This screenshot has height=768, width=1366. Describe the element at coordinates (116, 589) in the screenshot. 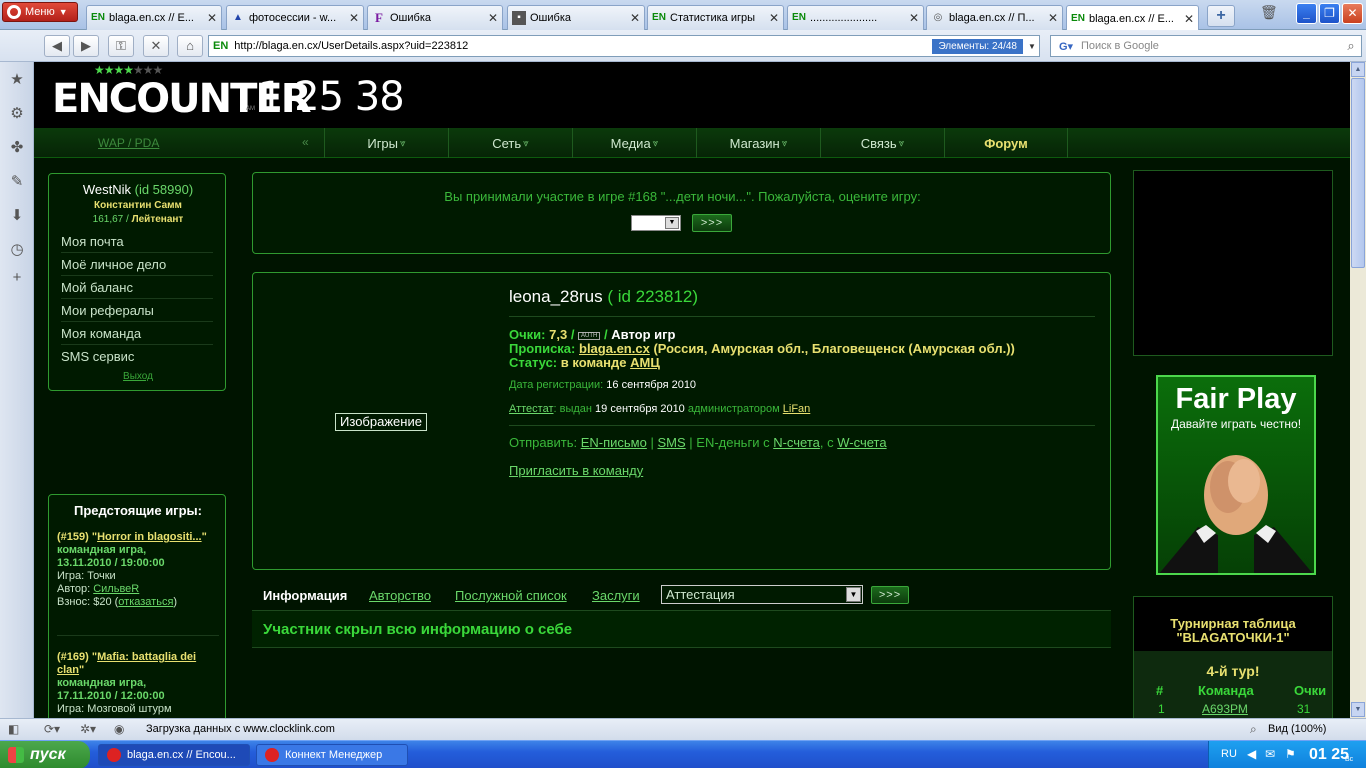

I see `author-link: СильвеR` at that location.